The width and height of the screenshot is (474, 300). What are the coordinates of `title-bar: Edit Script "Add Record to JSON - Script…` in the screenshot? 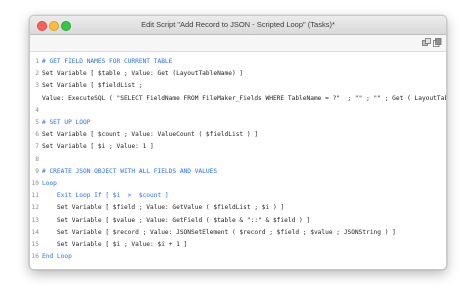 It's located at (238, 25).